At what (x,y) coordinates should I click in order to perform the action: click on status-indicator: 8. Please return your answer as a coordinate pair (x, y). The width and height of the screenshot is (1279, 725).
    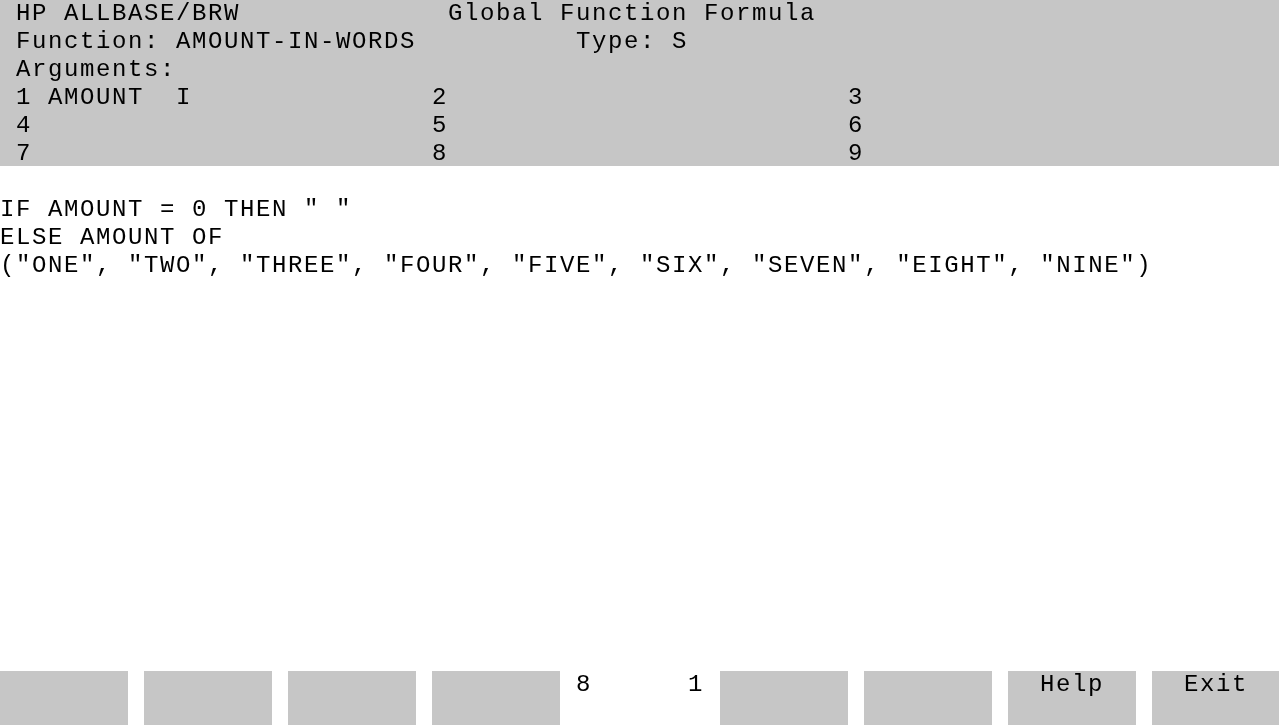
    Looking at the image, I should click on (584, 685).